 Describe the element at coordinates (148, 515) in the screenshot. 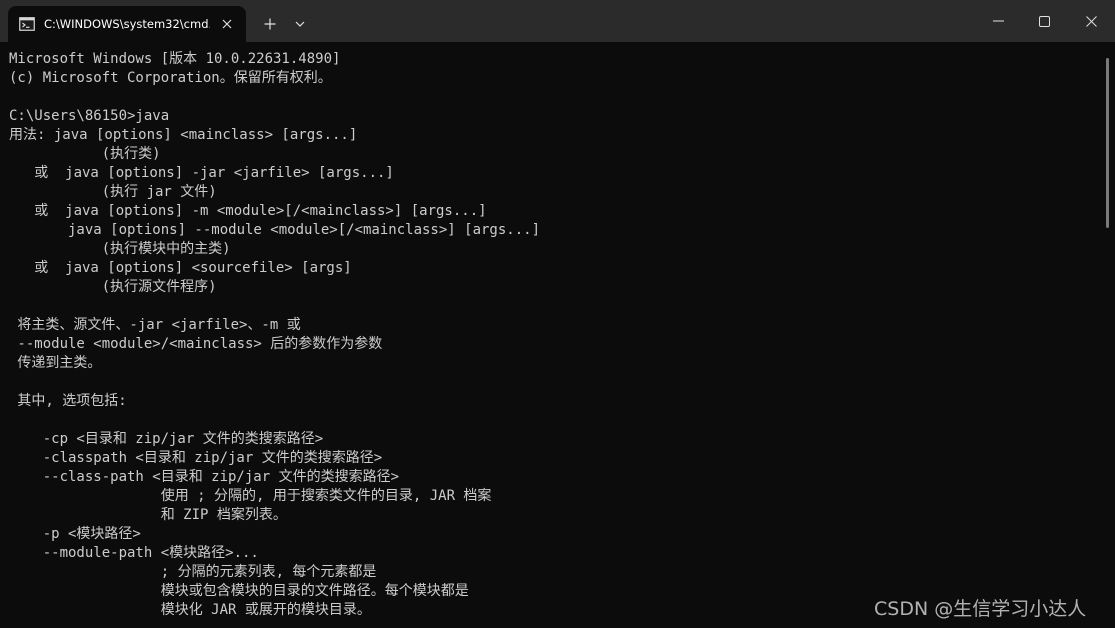

I see `console-line: 和 ZIP 档案列表。` at that location.